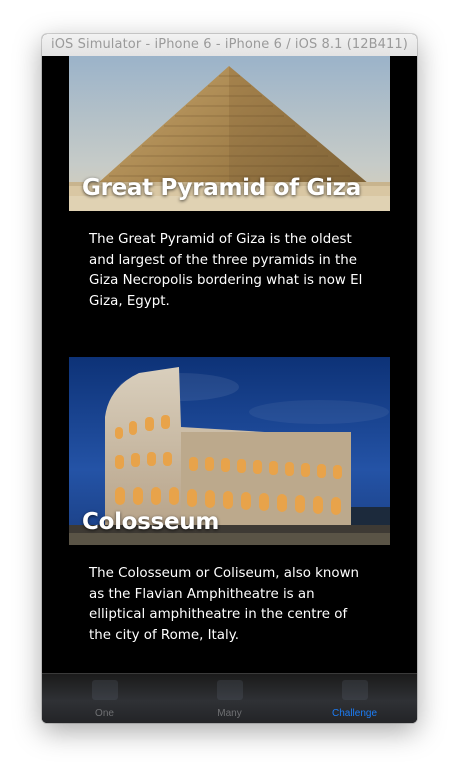 The height and width of the screenshot is (773, 459). Describe the element at coordinates (150, 522) in the screenshot. I see `card-title: Colosseum` at that location.